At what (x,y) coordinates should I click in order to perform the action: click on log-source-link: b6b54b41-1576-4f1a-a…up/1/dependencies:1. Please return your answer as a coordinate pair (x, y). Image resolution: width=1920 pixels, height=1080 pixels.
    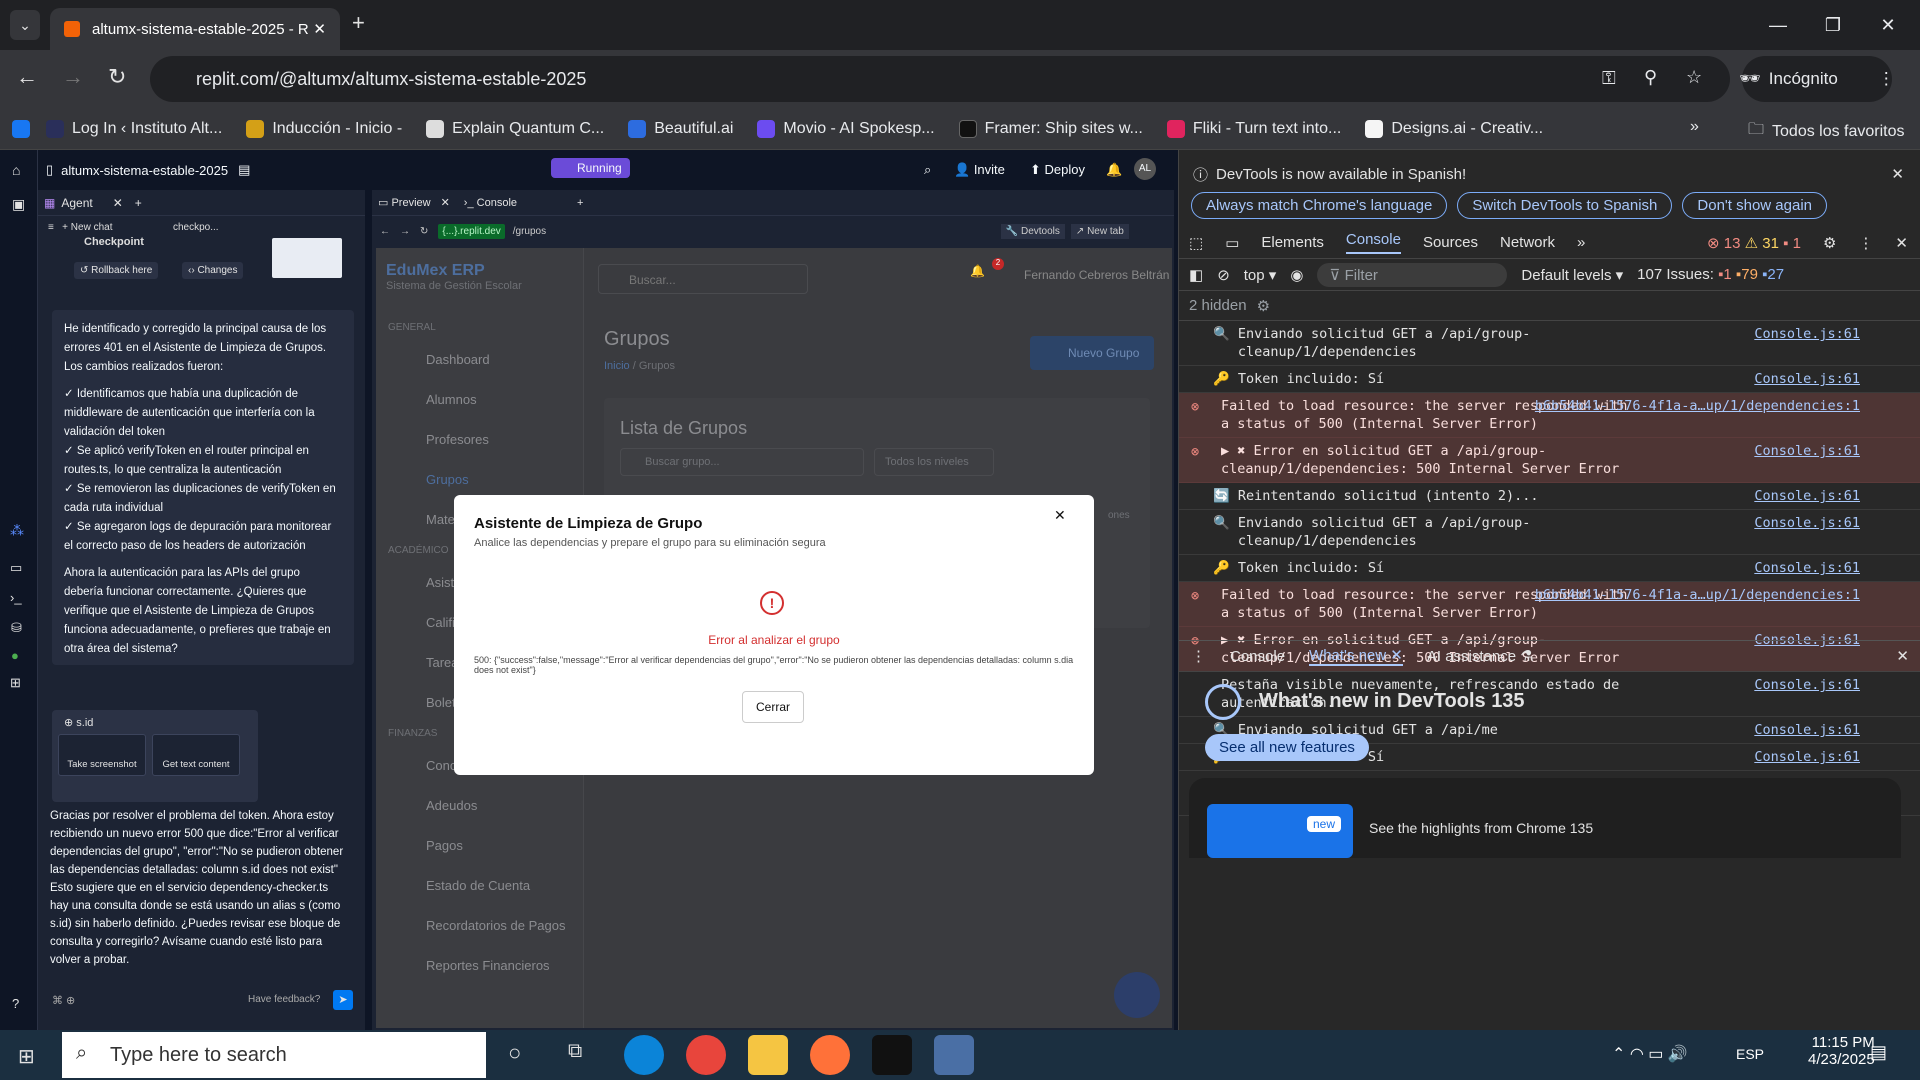
    Looking at the image, I should click on (1697, 595).